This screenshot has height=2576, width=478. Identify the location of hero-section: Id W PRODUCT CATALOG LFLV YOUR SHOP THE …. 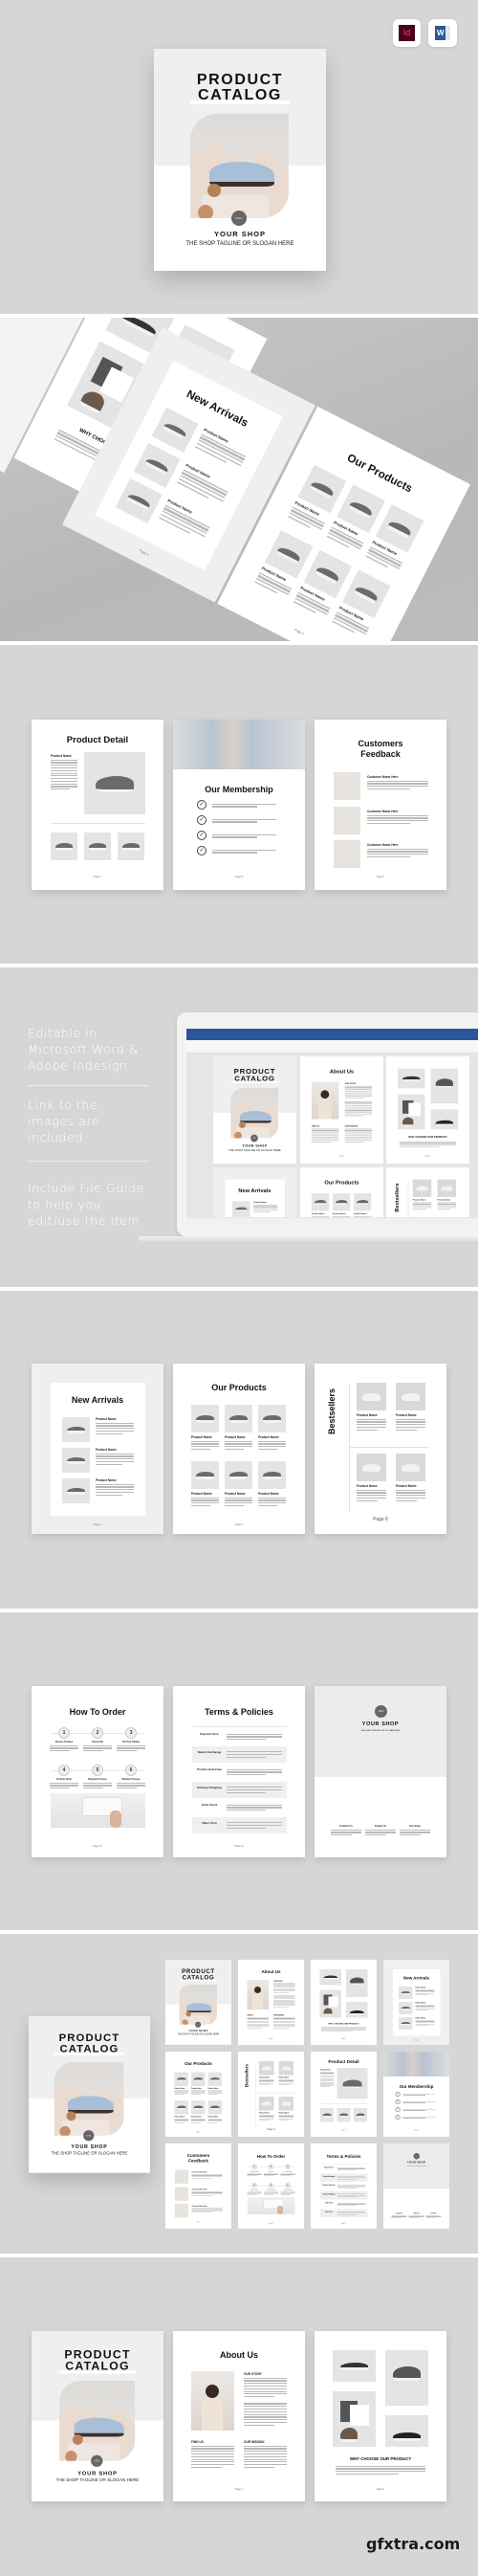
(239, 157).